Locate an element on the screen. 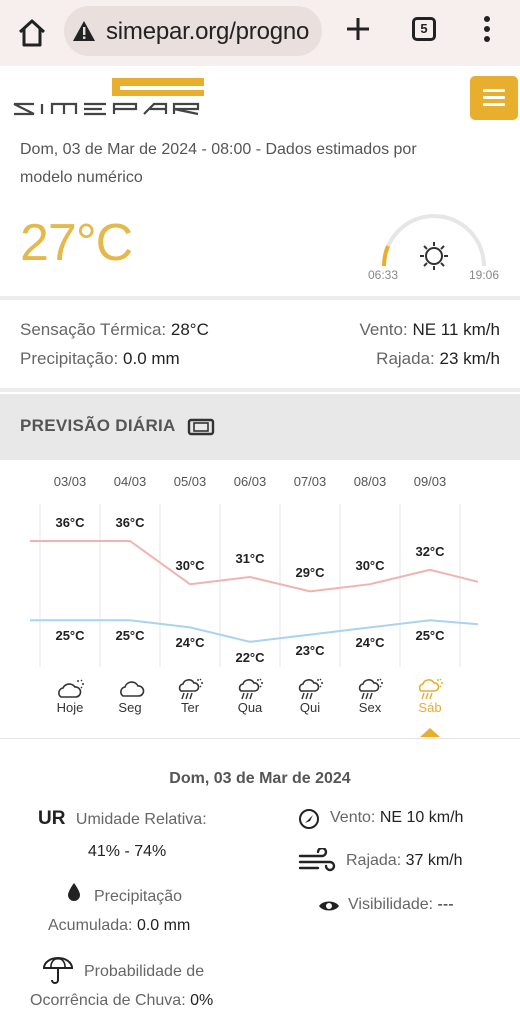 The height and width of the screenshot is (1024, 520). compass-icon is located at coordinates (309, 819).